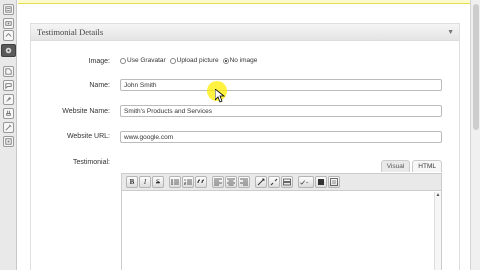 The height and width of the screenshot is (270, 480). Describe the element at coordinates (245, 32) in the screenshot. I see `postbox-header: Testimonial Details ▼` at that location.